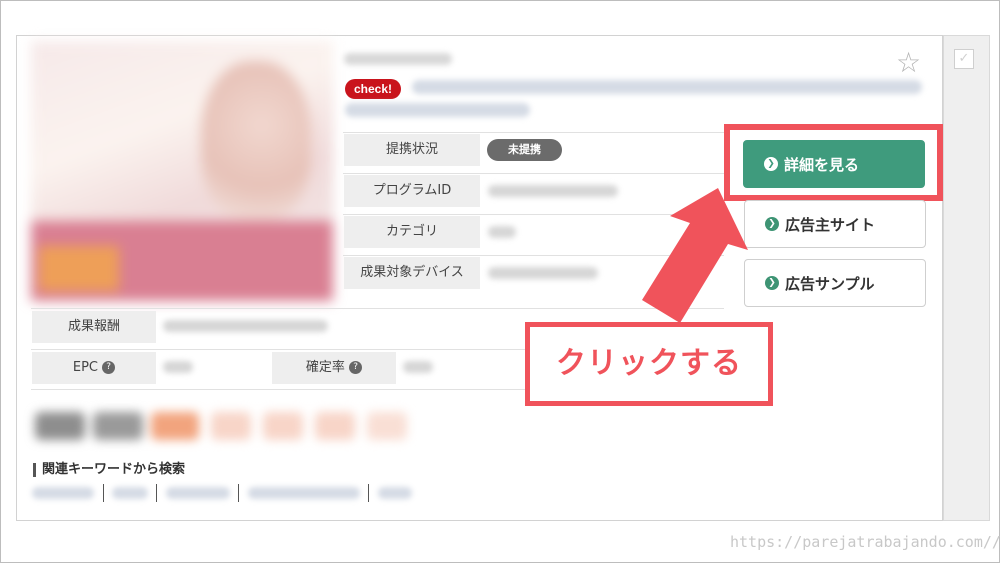 This screenshot has width=1000, height=563. What do you see at coordinates (865, 542) in the screenshot?
I see `watermark: https://parejatrabajando.com//` at bounding box center [865, 542].